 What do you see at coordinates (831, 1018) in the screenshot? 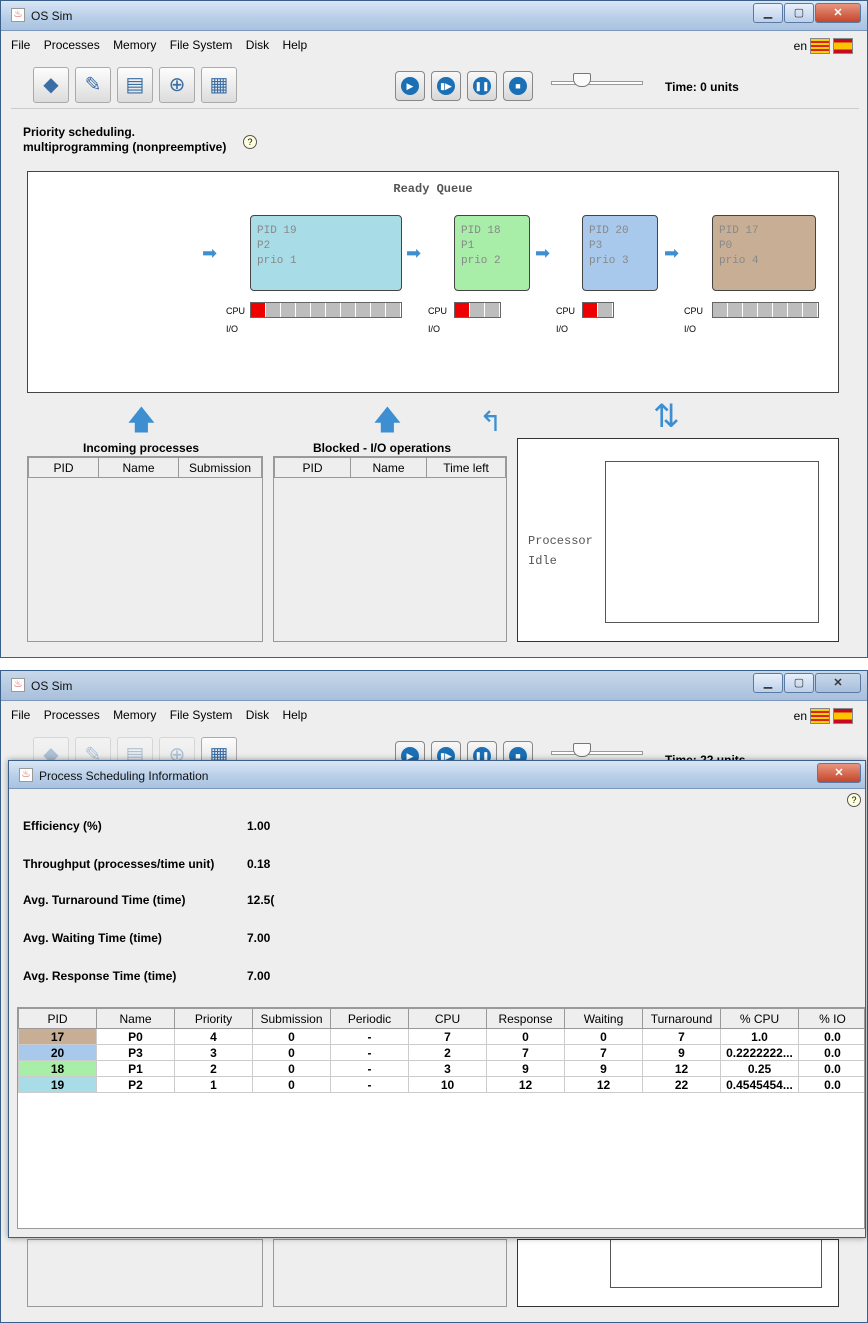
I see `col-header: % IO` at bounding box center [831, 1018].